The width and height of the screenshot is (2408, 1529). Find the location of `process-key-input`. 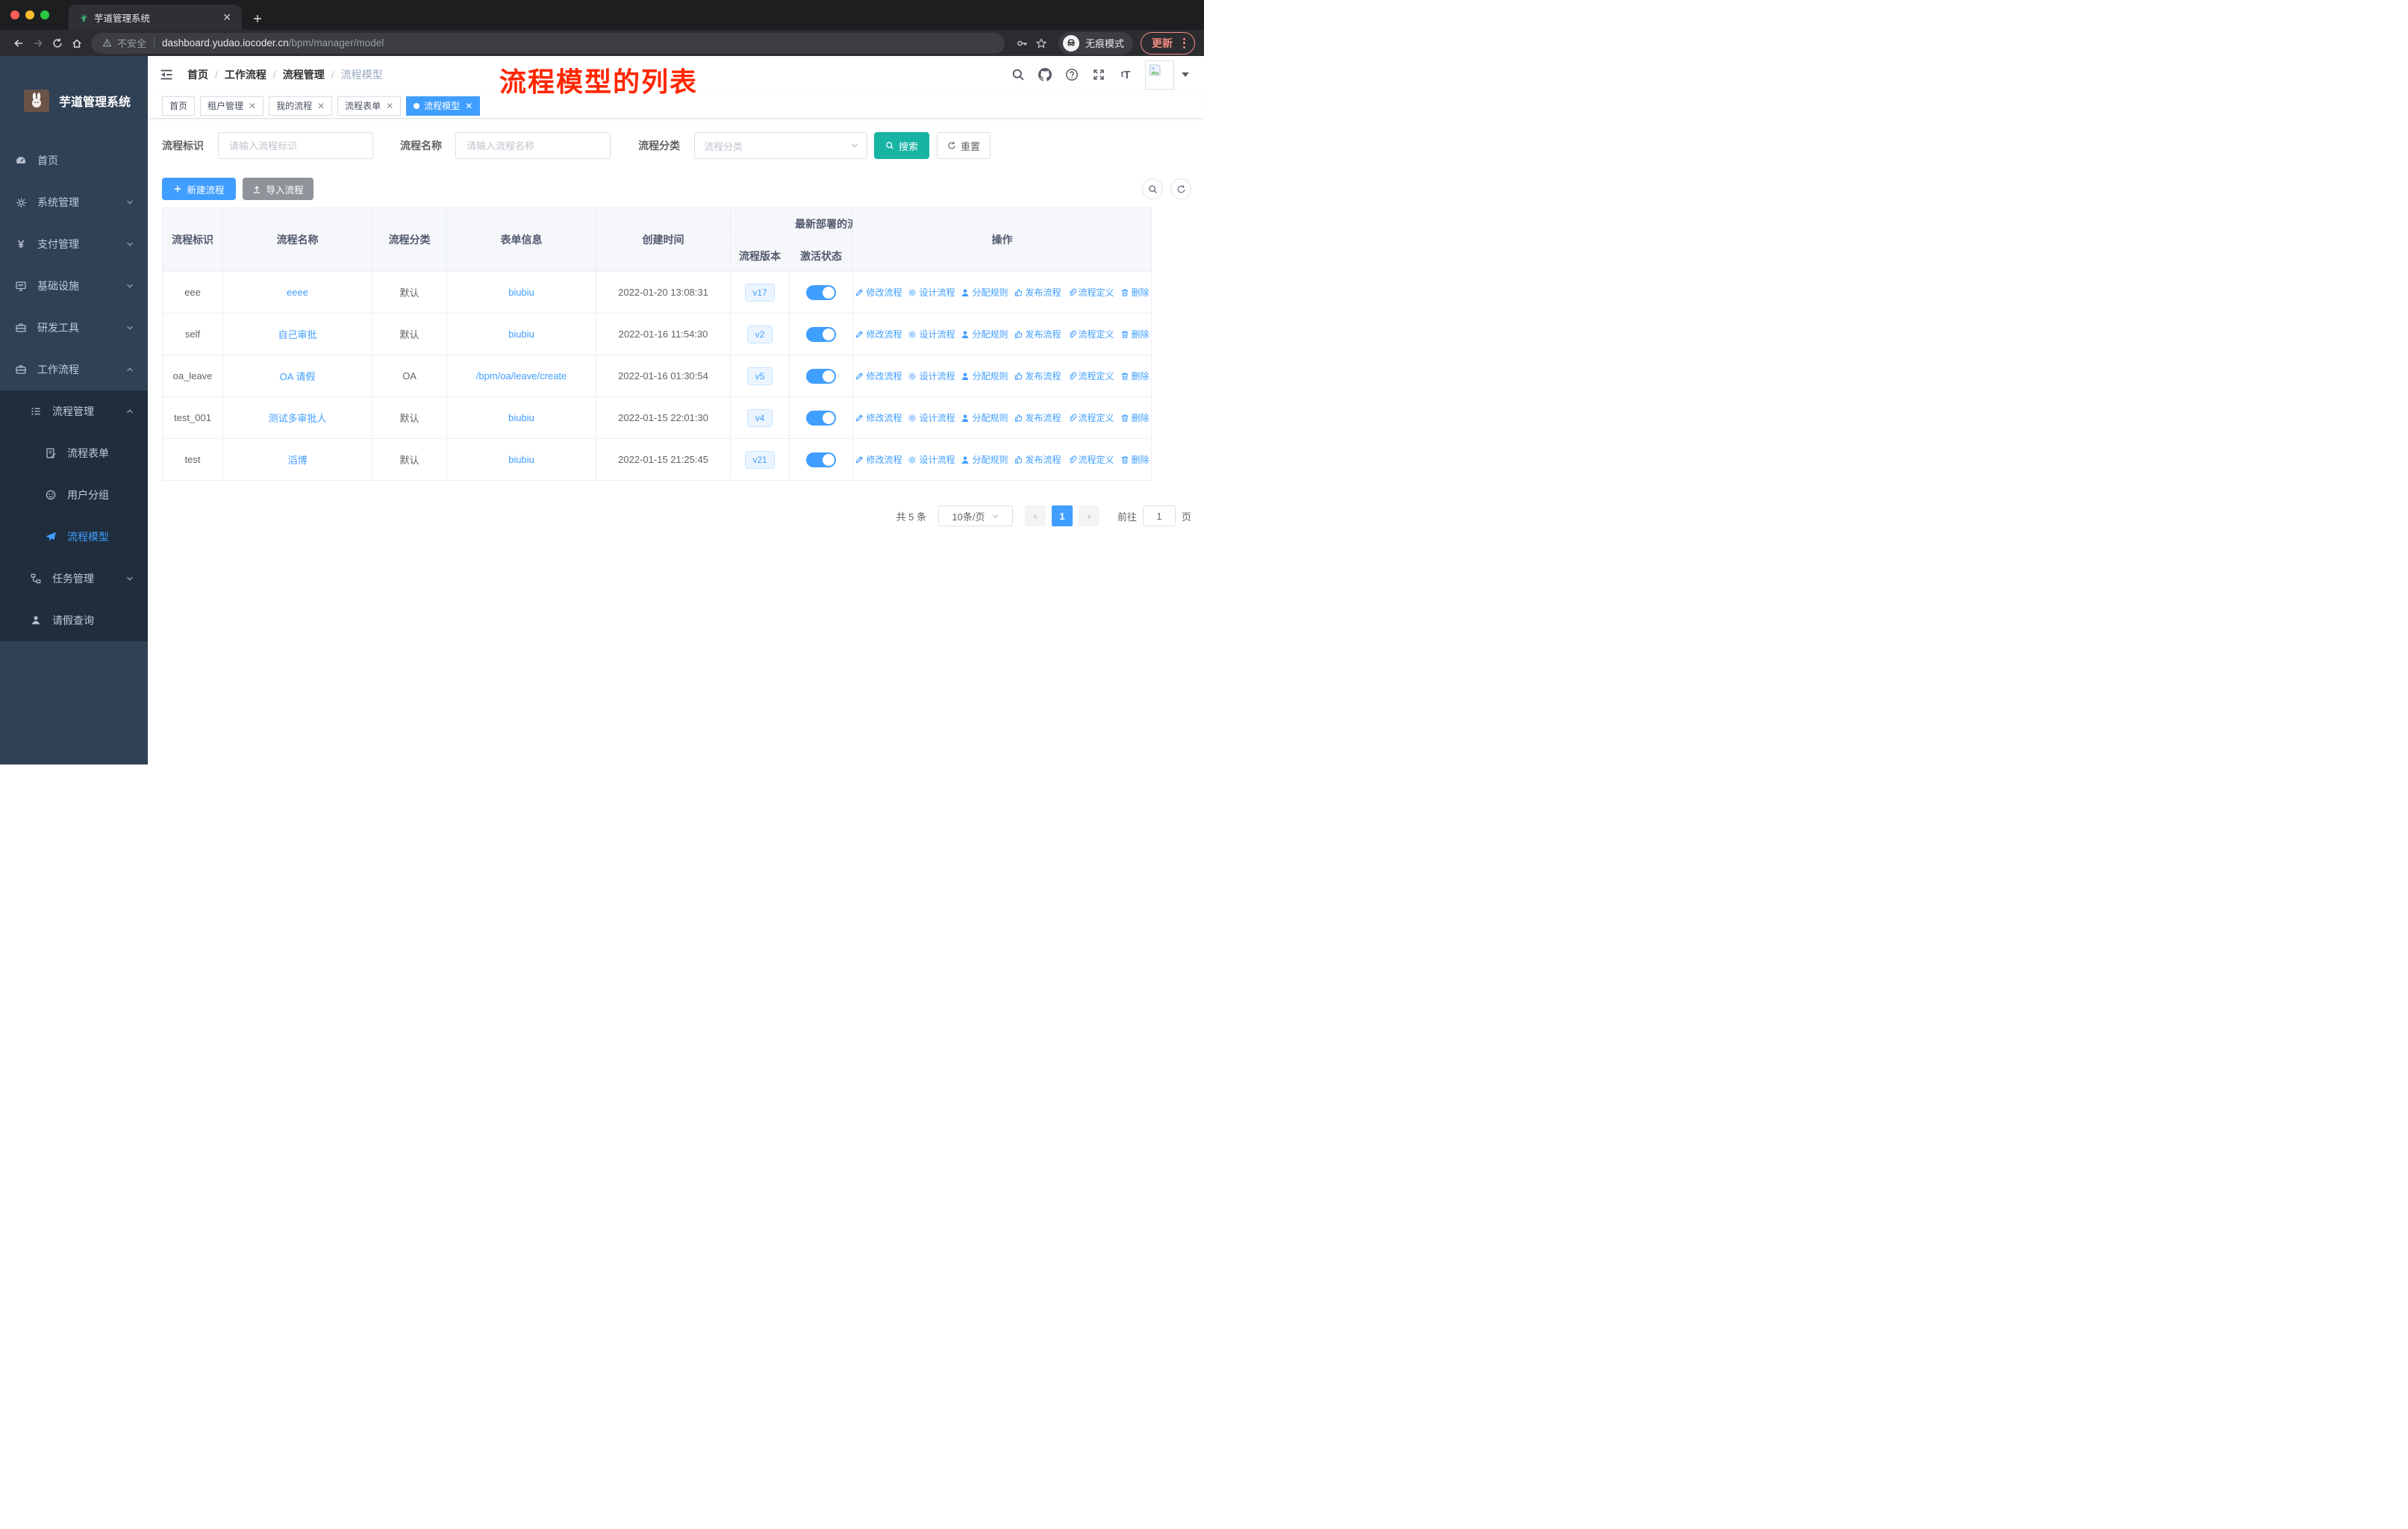

process-key-input is located at coordinates (295, 145).